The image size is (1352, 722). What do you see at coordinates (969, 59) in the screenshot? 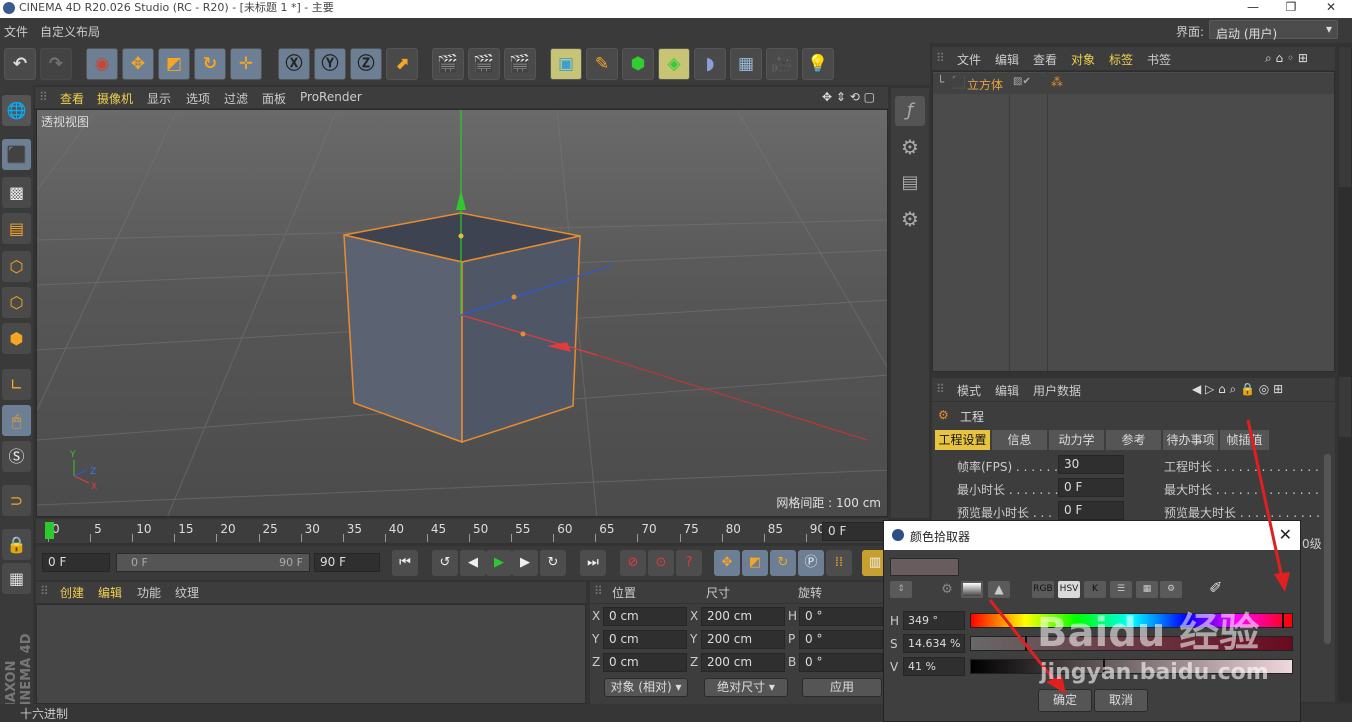
I see `objmgr-menu-file: 文件` at bounding box center [969, 59].